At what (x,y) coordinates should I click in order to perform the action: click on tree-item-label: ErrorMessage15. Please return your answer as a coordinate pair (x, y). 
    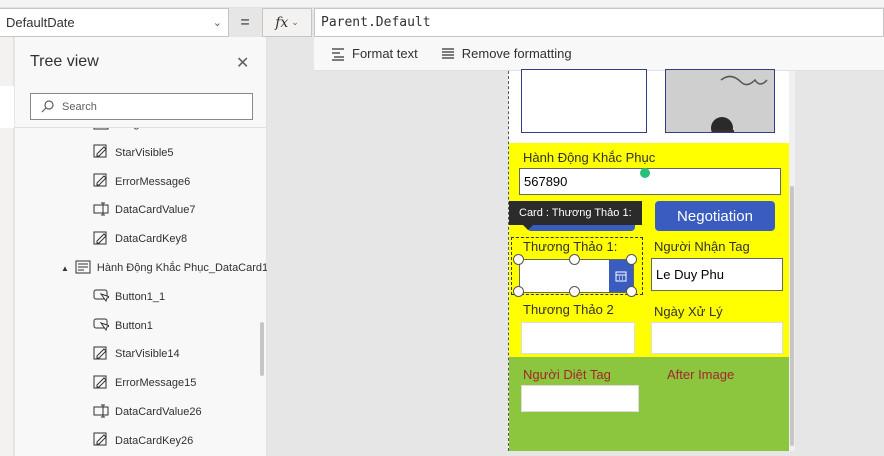
    Looking at the image, I should click on (156, 383).